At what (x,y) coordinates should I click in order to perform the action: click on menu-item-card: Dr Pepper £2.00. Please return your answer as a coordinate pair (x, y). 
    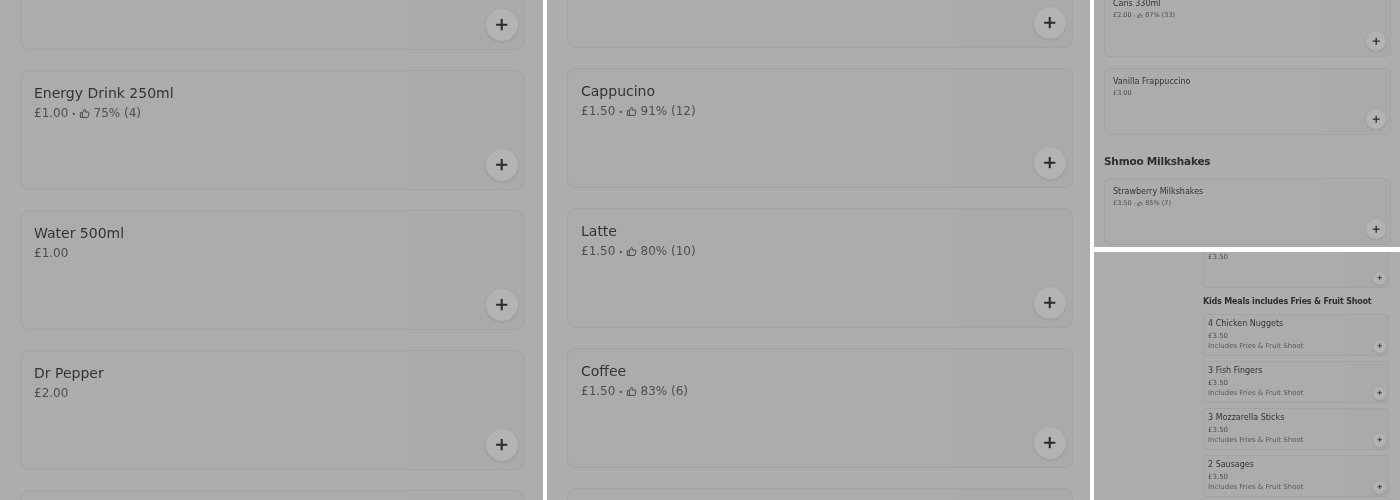
    Looking at the image, I should click on (272, 410).